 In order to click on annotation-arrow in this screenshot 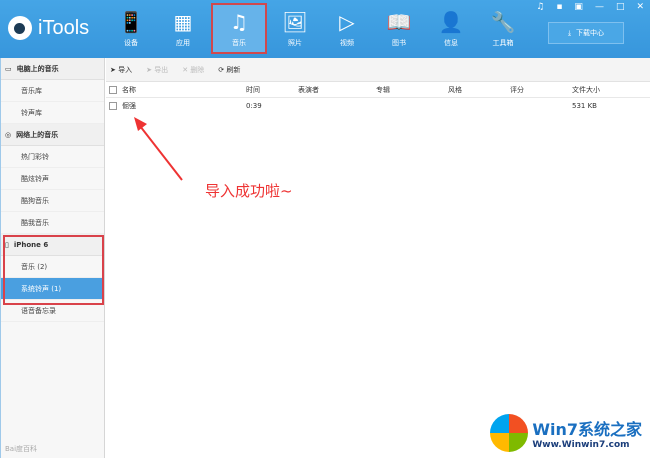, I will do `click(158, 149)`.